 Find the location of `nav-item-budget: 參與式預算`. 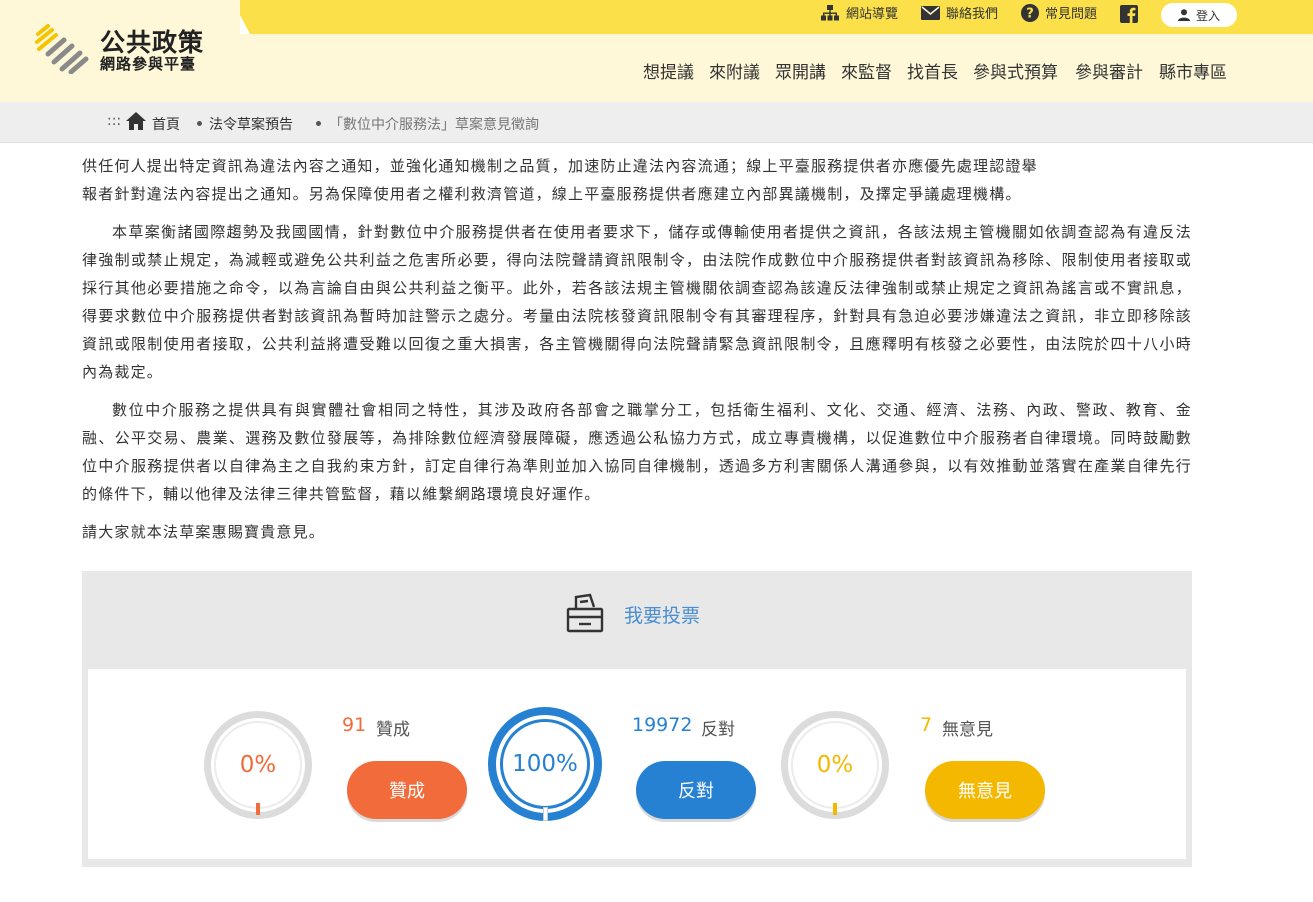

nav-item-budget: 參與式預算 is located at coordinates (1015, 70).